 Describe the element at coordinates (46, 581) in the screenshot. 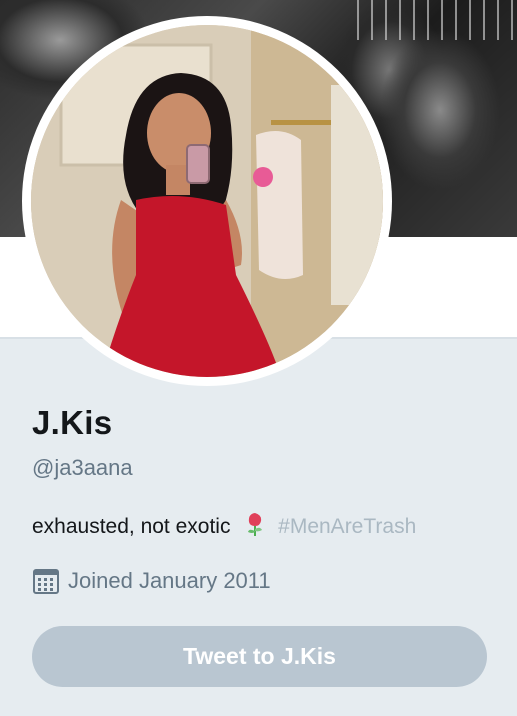

I see `calendar-icon` at that location.